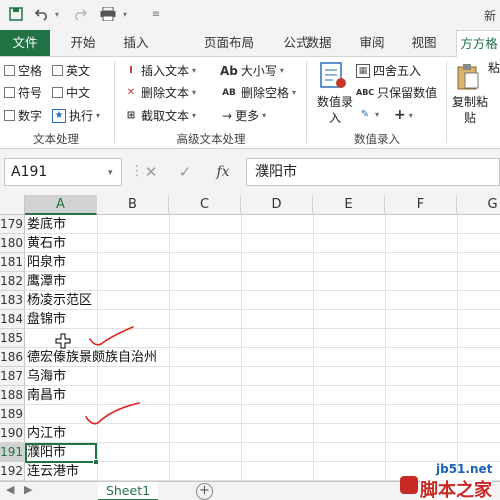 The height and width of the screenshot is (500, 500). I want to click on print-dropdown-icon: ▾, so click(125, 14).